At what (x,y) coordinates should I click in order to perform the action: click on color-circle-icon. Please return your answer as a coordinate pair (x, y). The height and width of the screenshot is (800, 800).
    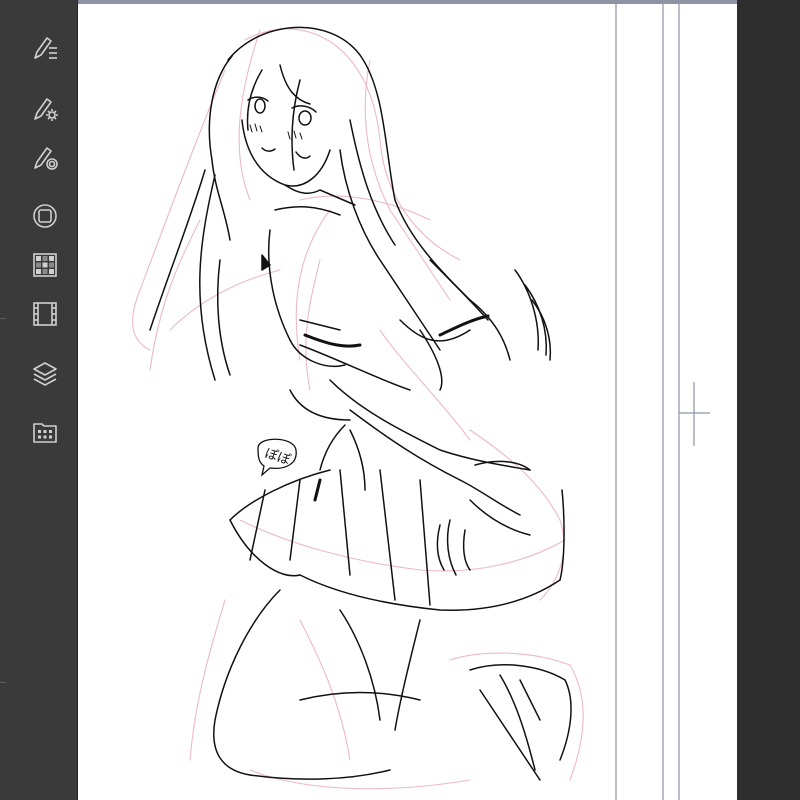
    Looking at the image, I should click on (45, 216).